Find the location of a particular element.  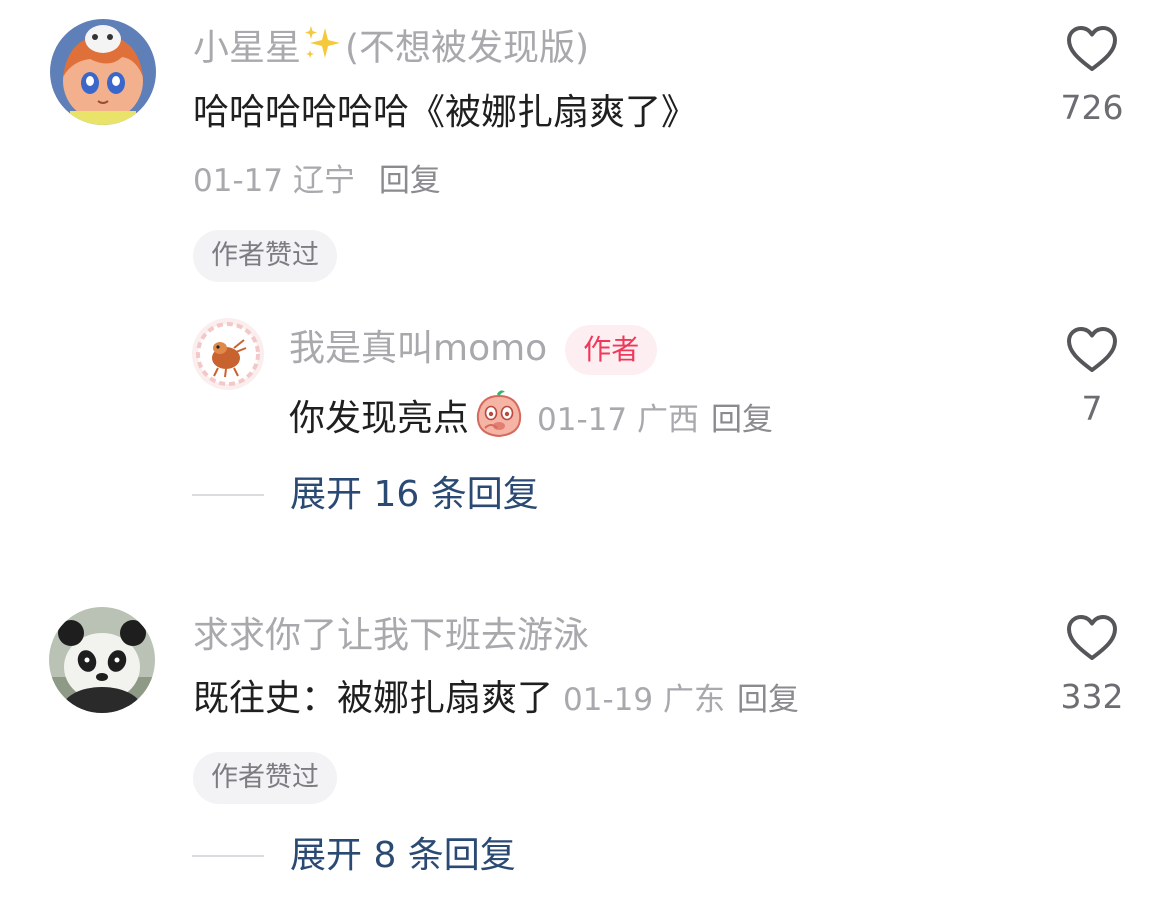

comment-meta: 01-17 辽宁 回复 is located at coordinates (317, 181).